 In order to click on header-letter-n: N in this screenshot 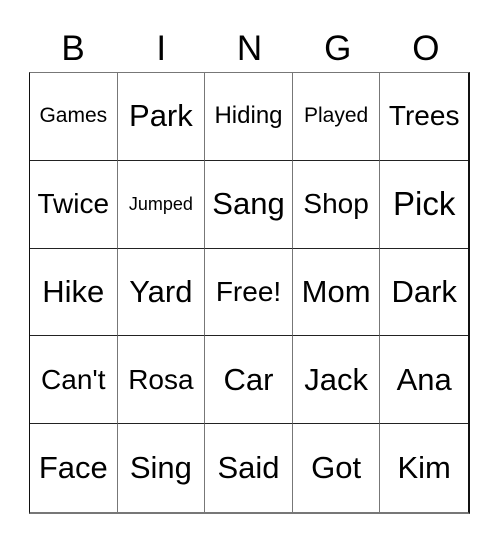, I will do `click(249, 48)`.